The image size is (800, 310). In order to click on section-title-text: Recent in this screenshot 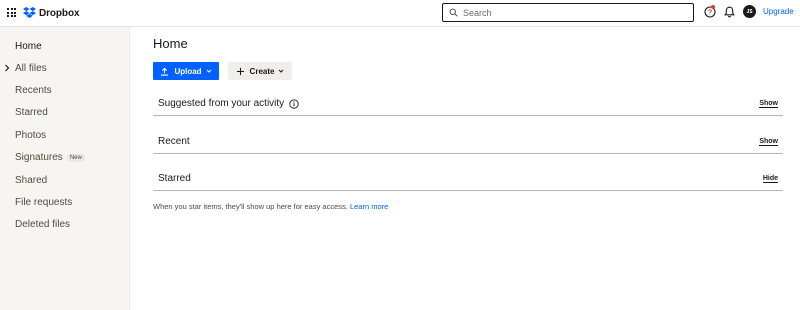, I will do `click(174, 141)`.